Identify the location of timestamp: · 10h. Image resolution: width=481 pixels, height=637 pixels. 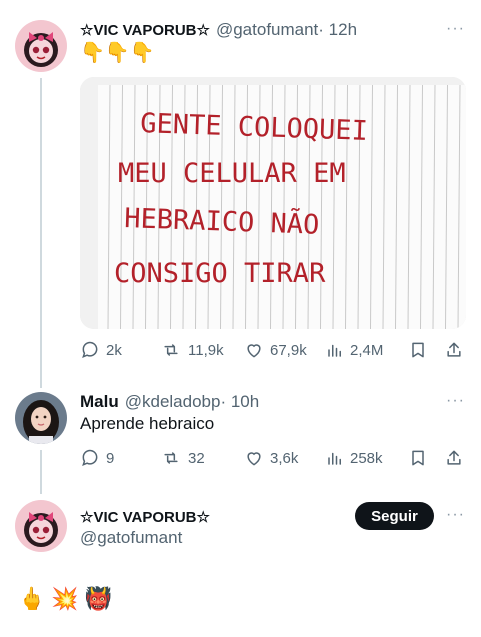
(239, 402).